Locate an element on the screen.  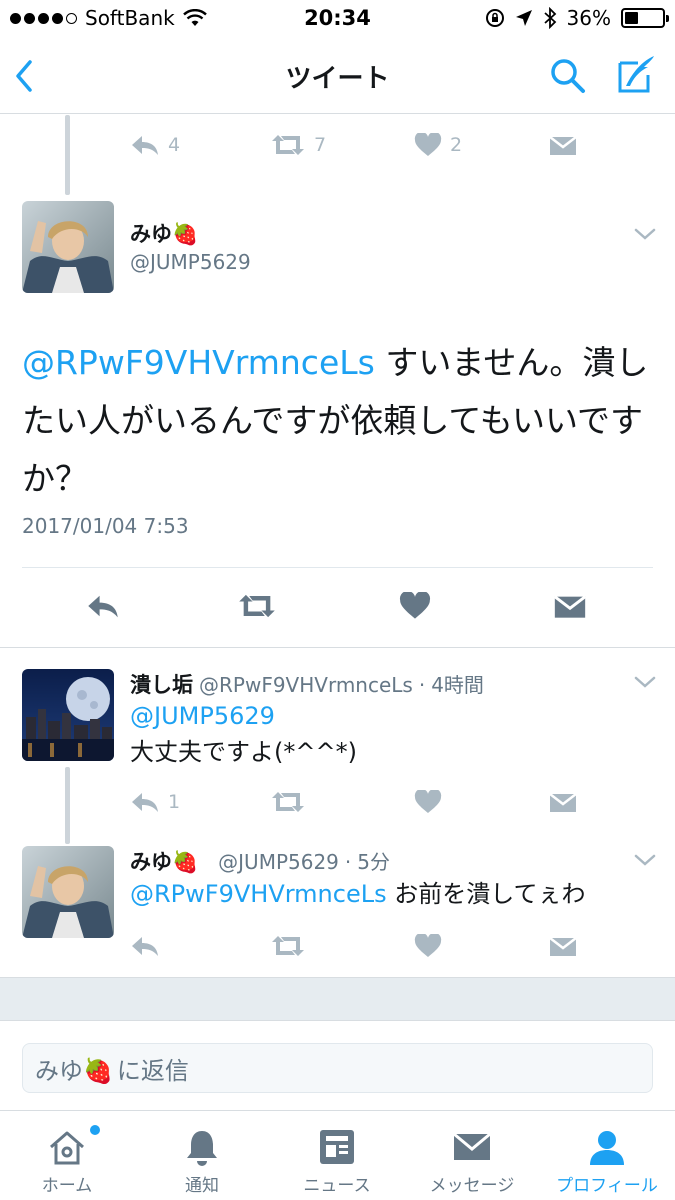
reply-time: 4時間 is located at coordinates (457, 685).